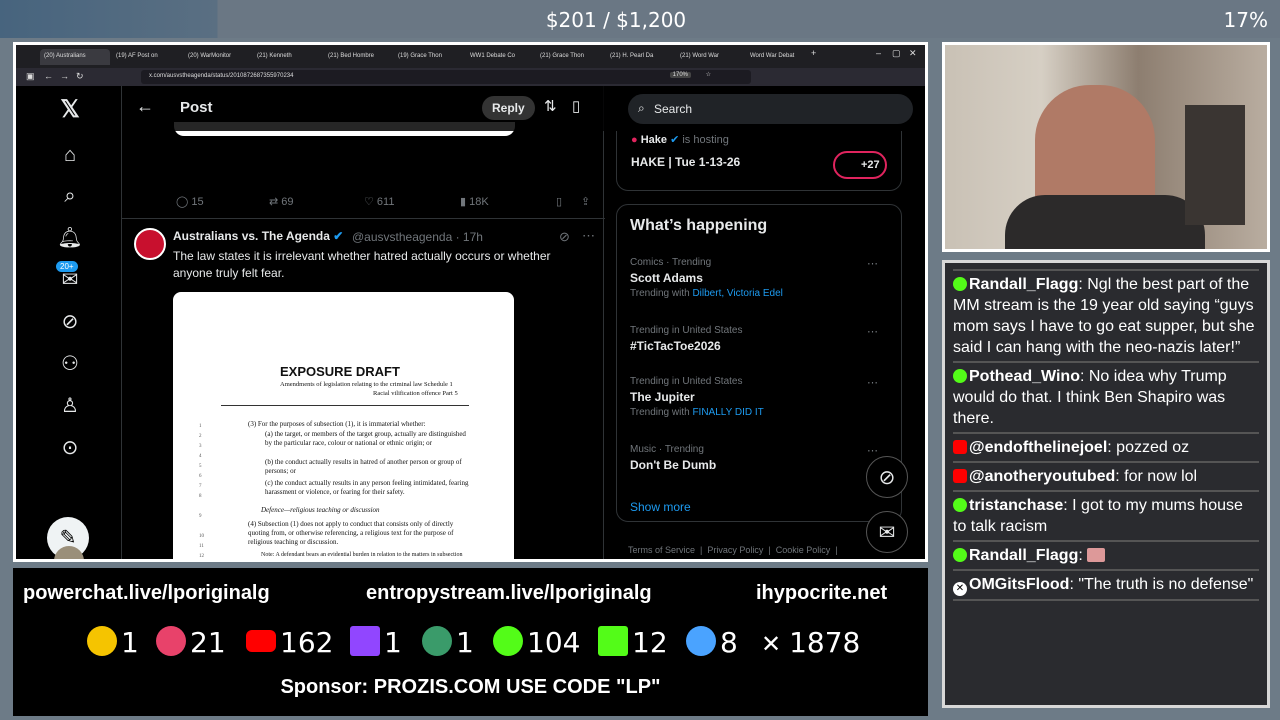 This screenshot has height=720, width=1280. I want to click on chat-user: tristanchase, so click(1016, 505).